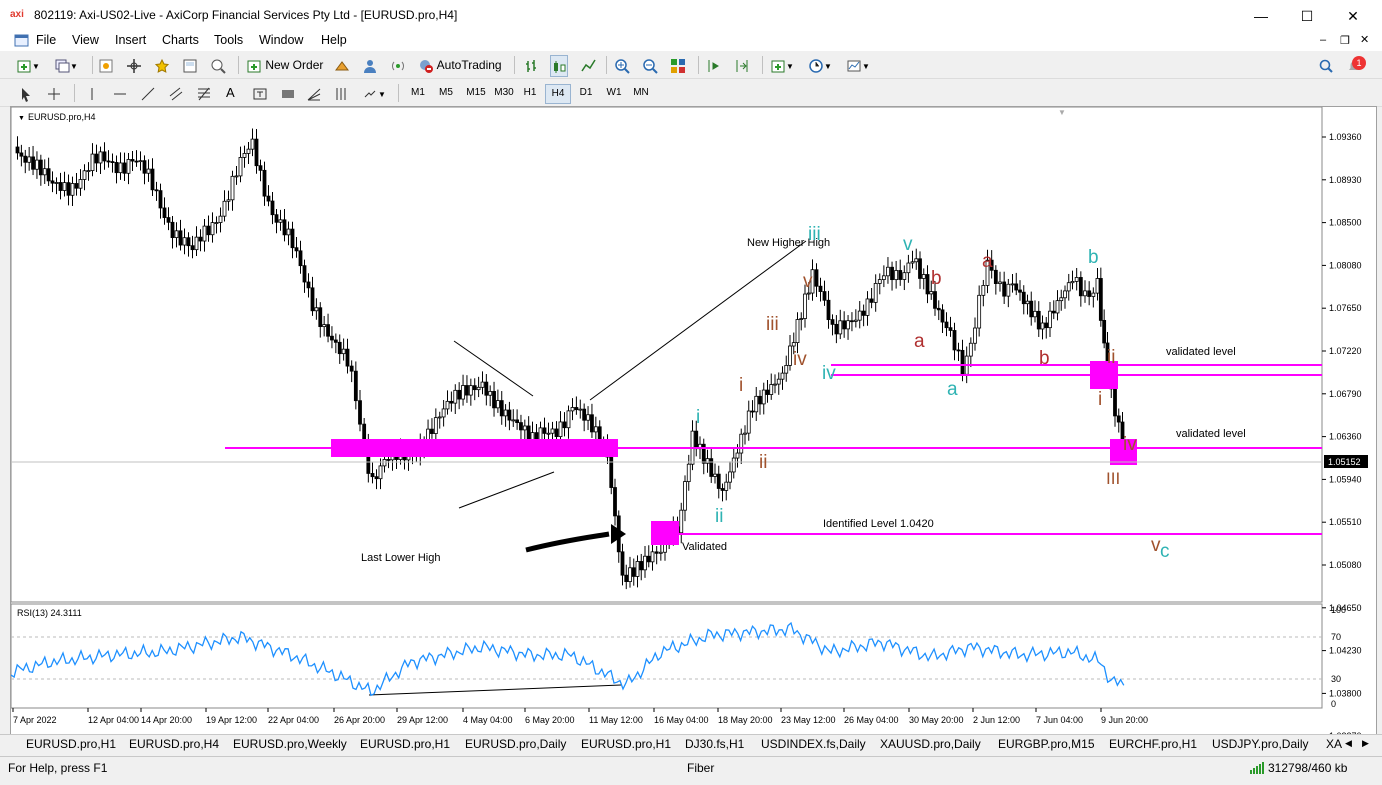  Describe the element at coordinates (290, 744) in the screenshot. I see `tab-eurusd-weekly: EURUSD.pro,Weekly` at that location.